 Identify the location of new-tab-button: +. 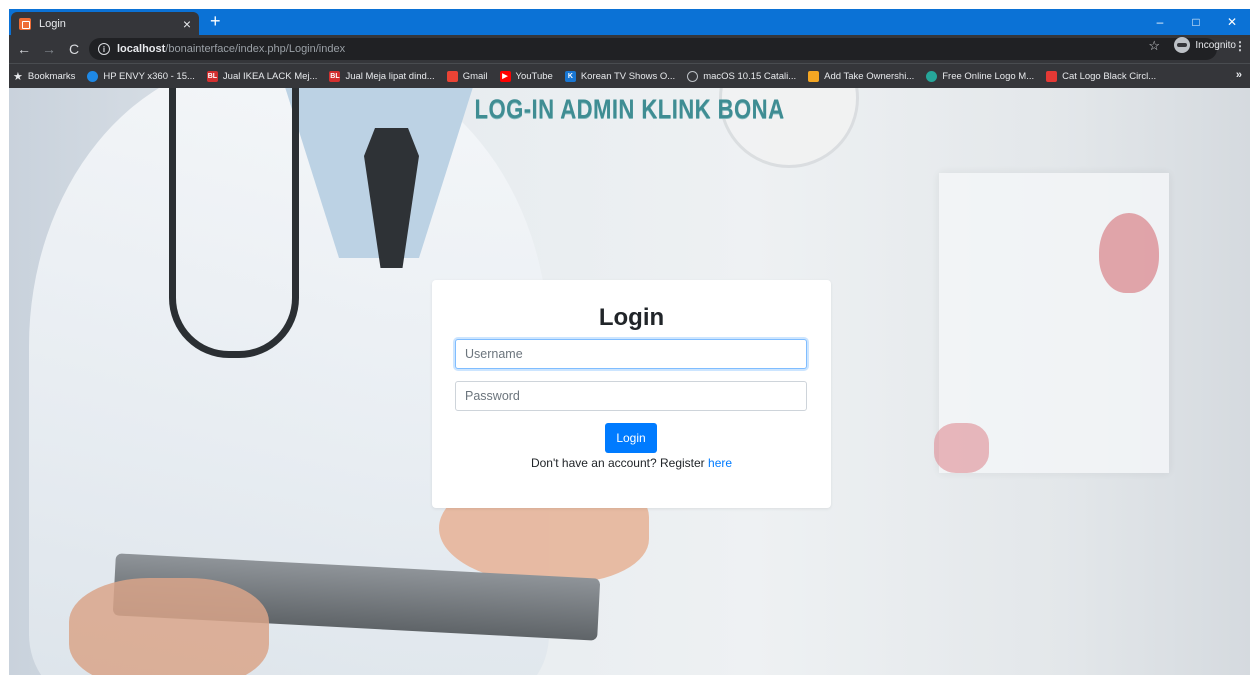
(215, 21).